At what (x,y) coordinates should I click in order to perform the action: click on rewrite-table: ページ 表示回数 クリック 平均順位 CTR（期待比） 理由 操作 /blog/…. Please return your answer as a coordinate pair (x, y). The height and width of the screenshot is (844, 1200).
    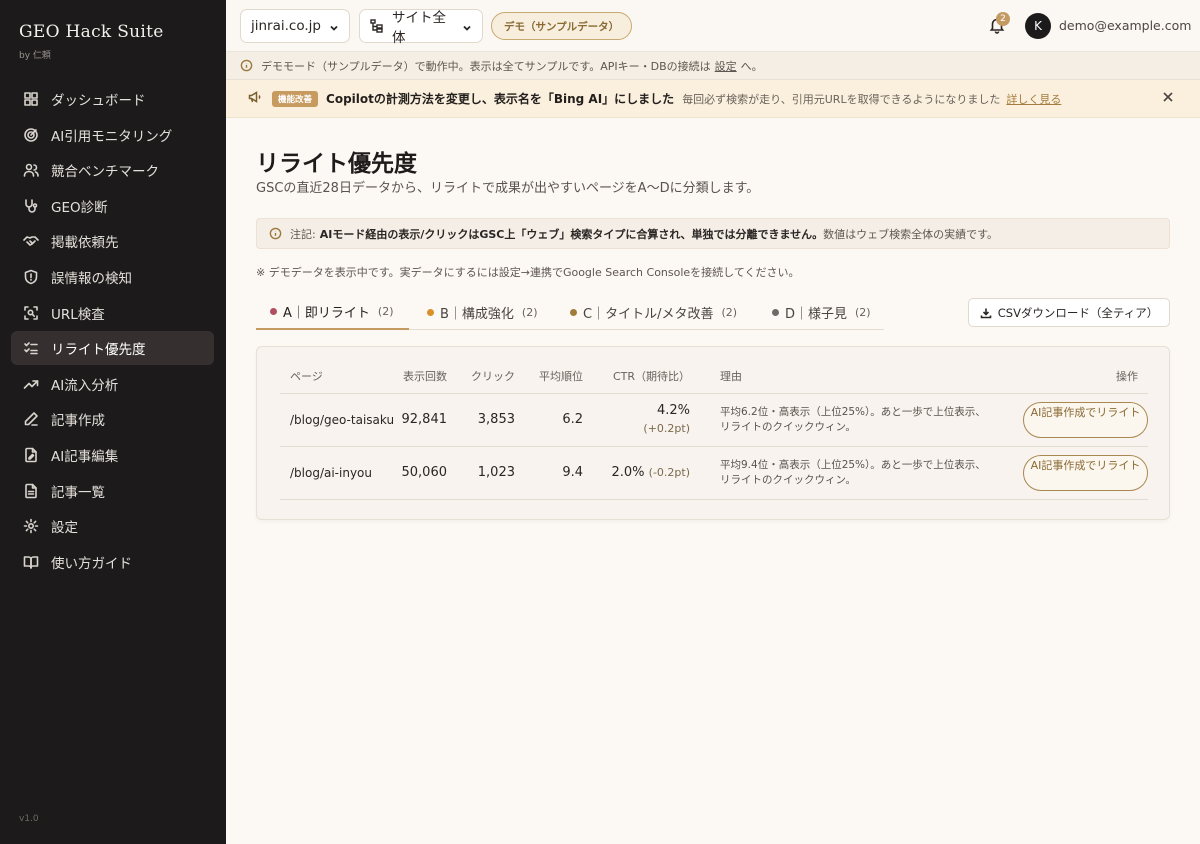
    Looking at the image, I should click on (714, 429).